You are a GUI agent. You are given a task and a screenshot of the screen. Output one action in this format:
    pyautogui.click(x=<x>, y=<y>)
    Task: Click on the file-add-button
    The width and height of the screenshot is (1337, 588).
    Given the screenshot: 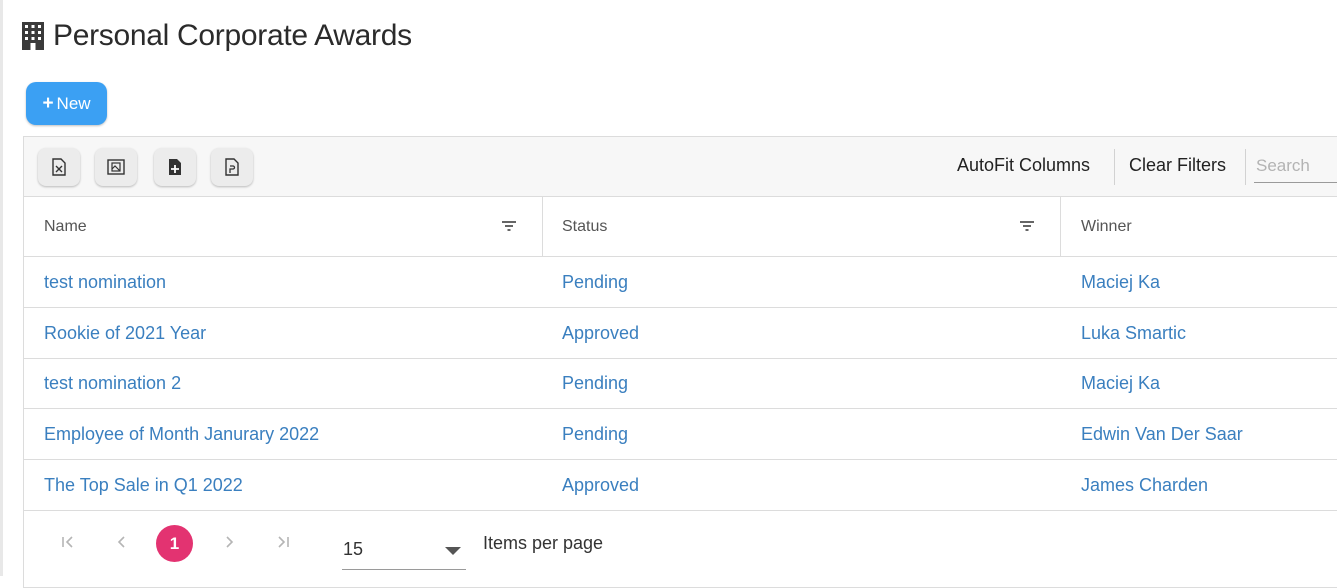 What is the action you would take?
    pyautogui.click(x=175, y=167)
    